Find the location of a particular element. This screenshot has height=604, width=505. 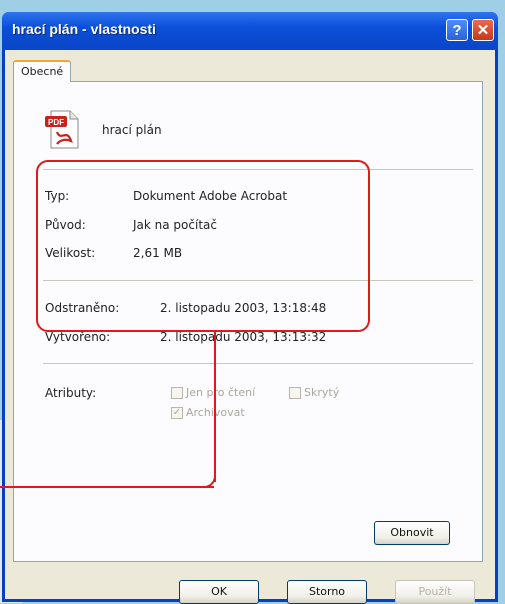

cancel-button: Storno is located at coordinates (327, 592).